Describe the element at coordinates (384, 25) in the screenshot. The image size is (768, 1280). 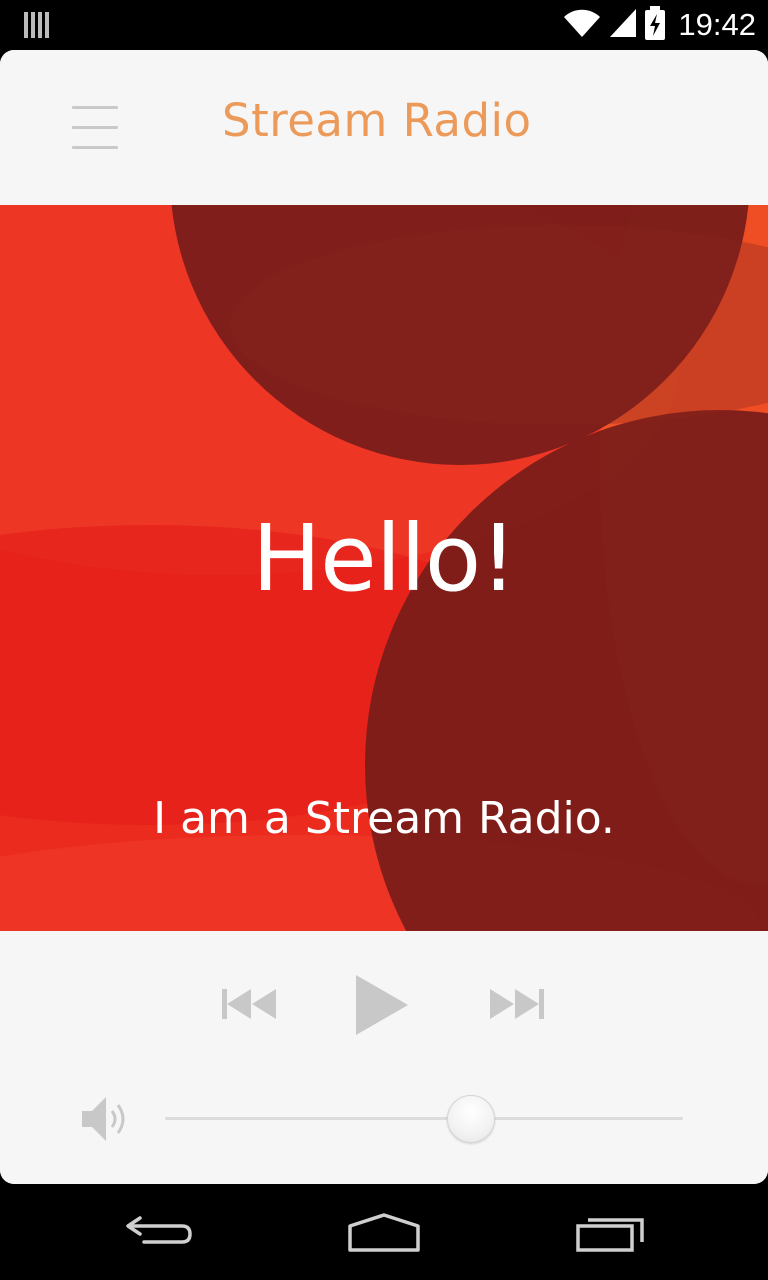
I see `status-bar: 19:42` at that location.